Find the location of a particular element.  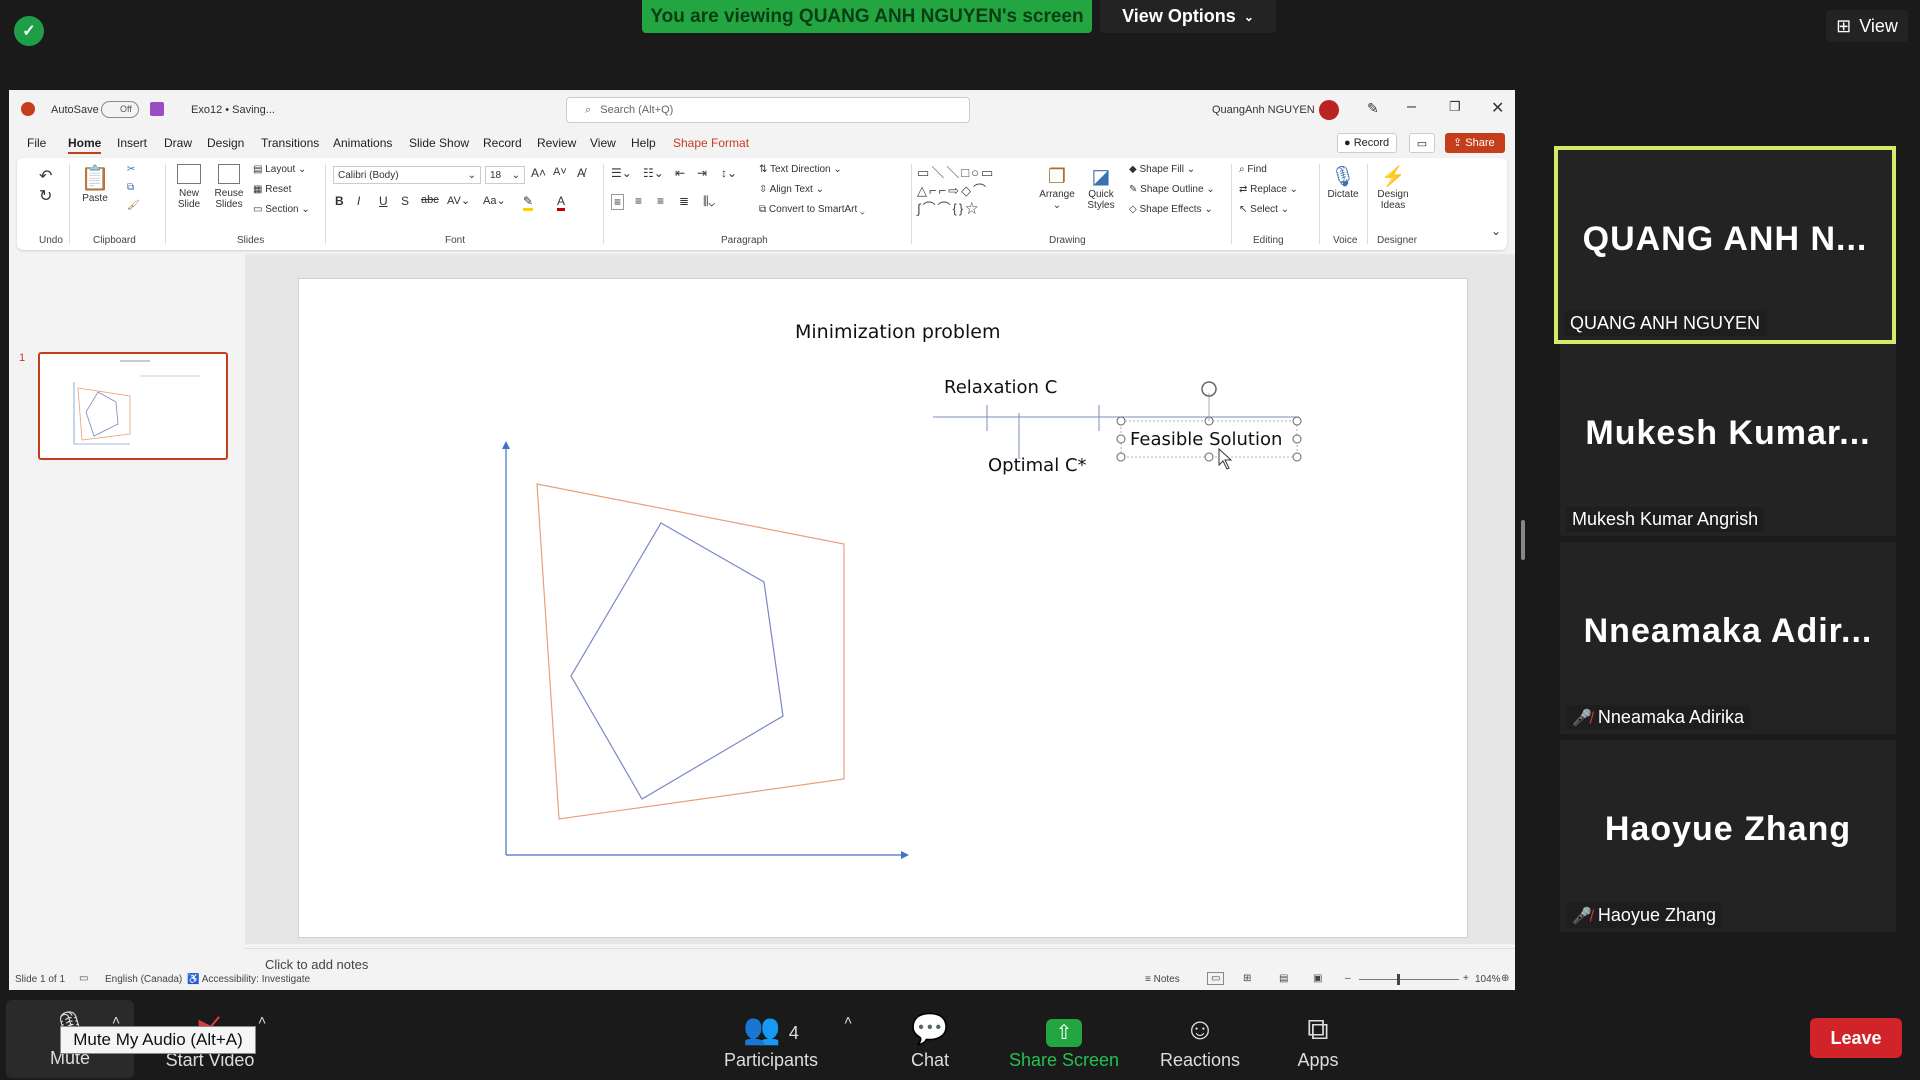

zoom-in-icon: + is located at coordinates (1466, 978).